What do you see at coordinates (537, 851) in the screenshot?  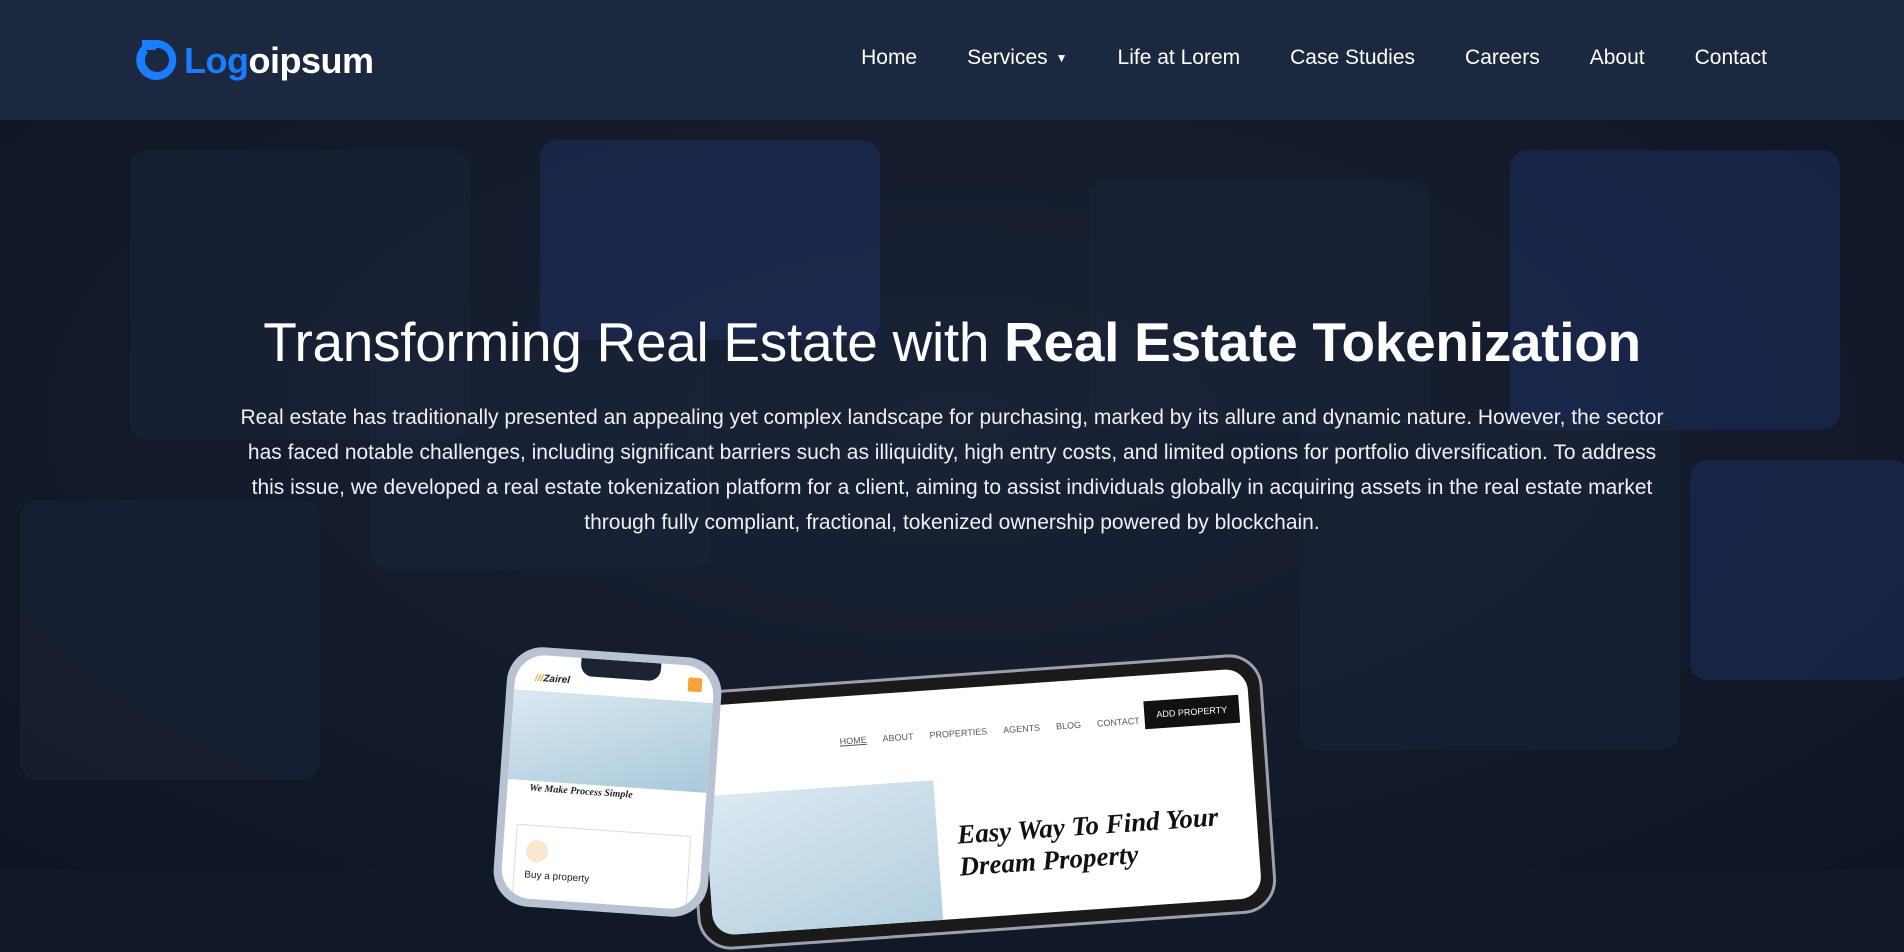 I see `house-icon` at bounding box center [537, 851].